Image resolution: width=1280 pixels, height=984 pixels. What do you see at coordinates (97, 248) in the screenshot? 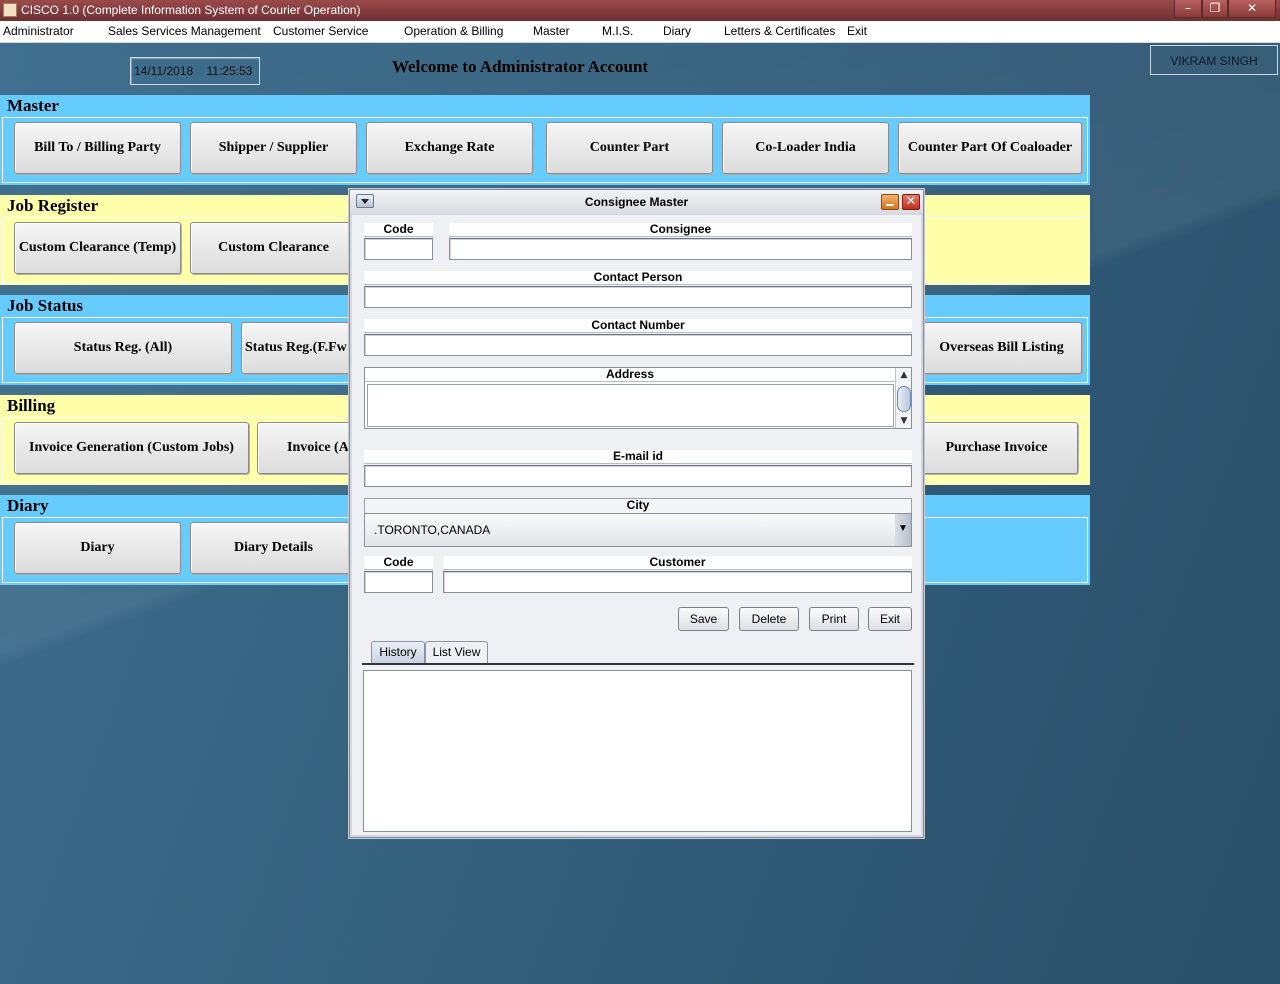
I see `custom-clearance-temp-button: Custom Clearance (Temp)` at bounding box center [97, 248].